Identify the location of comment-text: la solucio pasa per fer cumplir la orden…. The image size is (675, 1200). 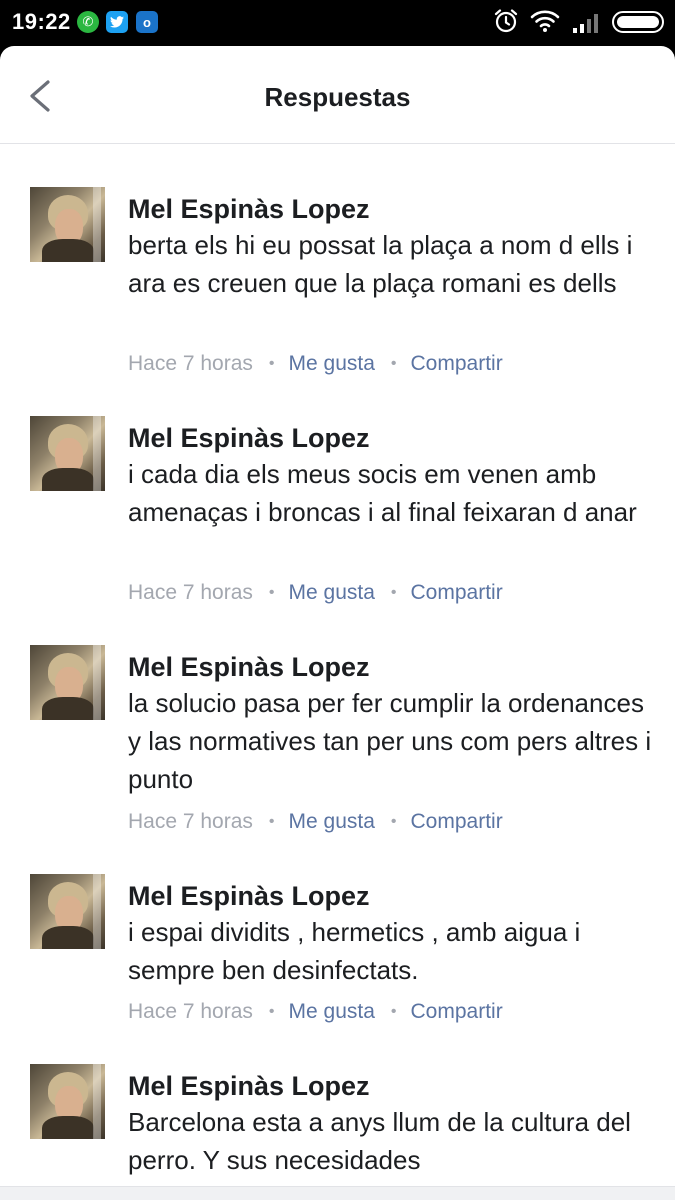
(390, 741).